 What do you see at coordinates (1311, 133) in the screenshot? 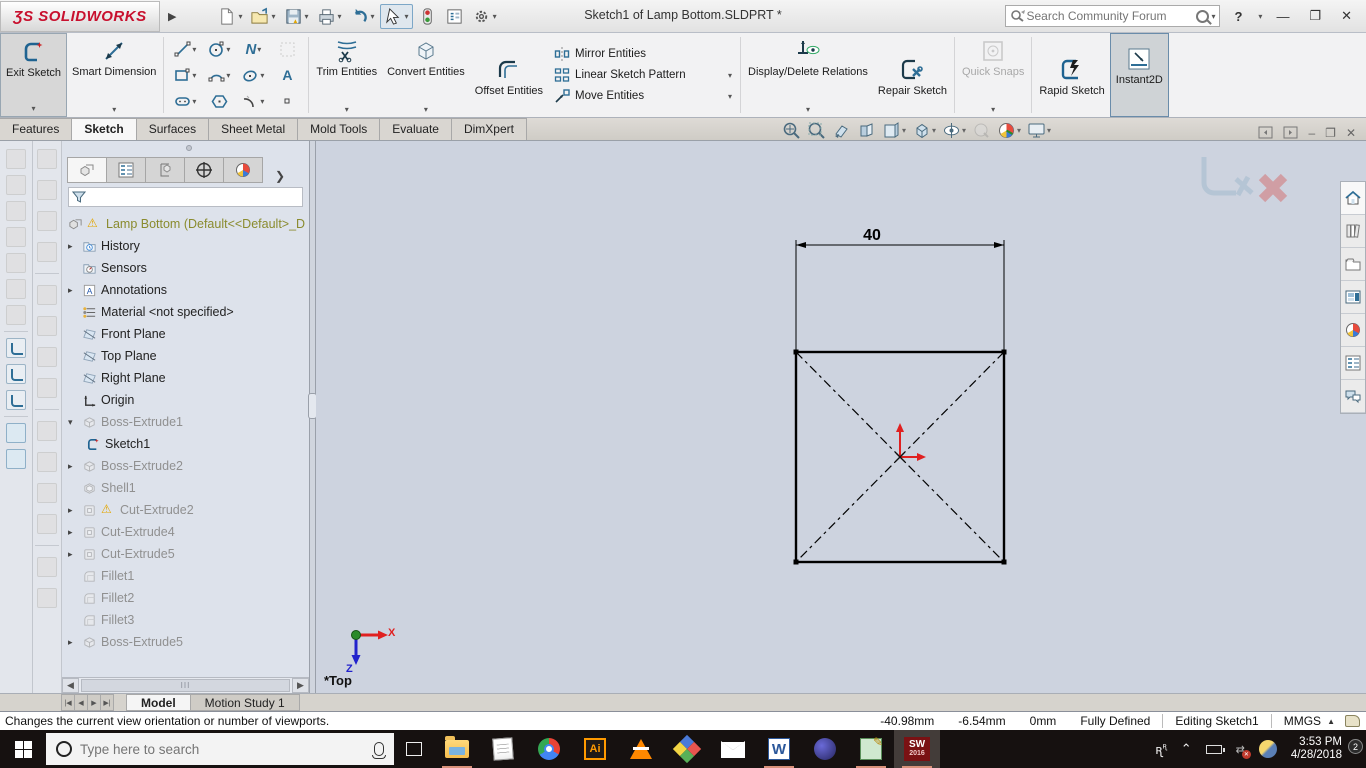
I see `doc-minimize-button: –` at bounding box center [1311, 133].